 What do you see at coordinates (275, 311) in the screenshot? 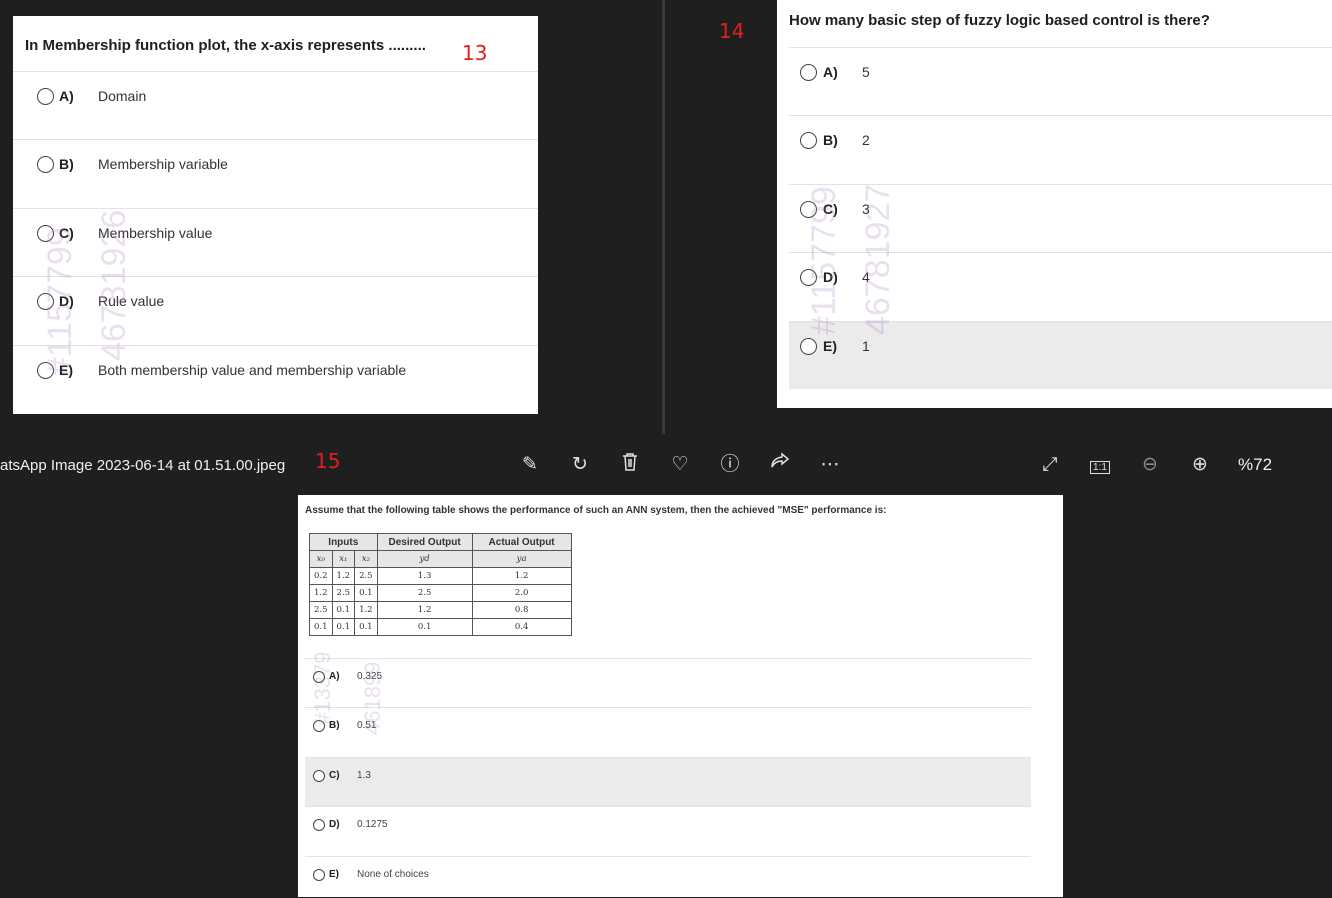
I see `q13-option-d: D) Rule value` at bounding box center [275, 311].